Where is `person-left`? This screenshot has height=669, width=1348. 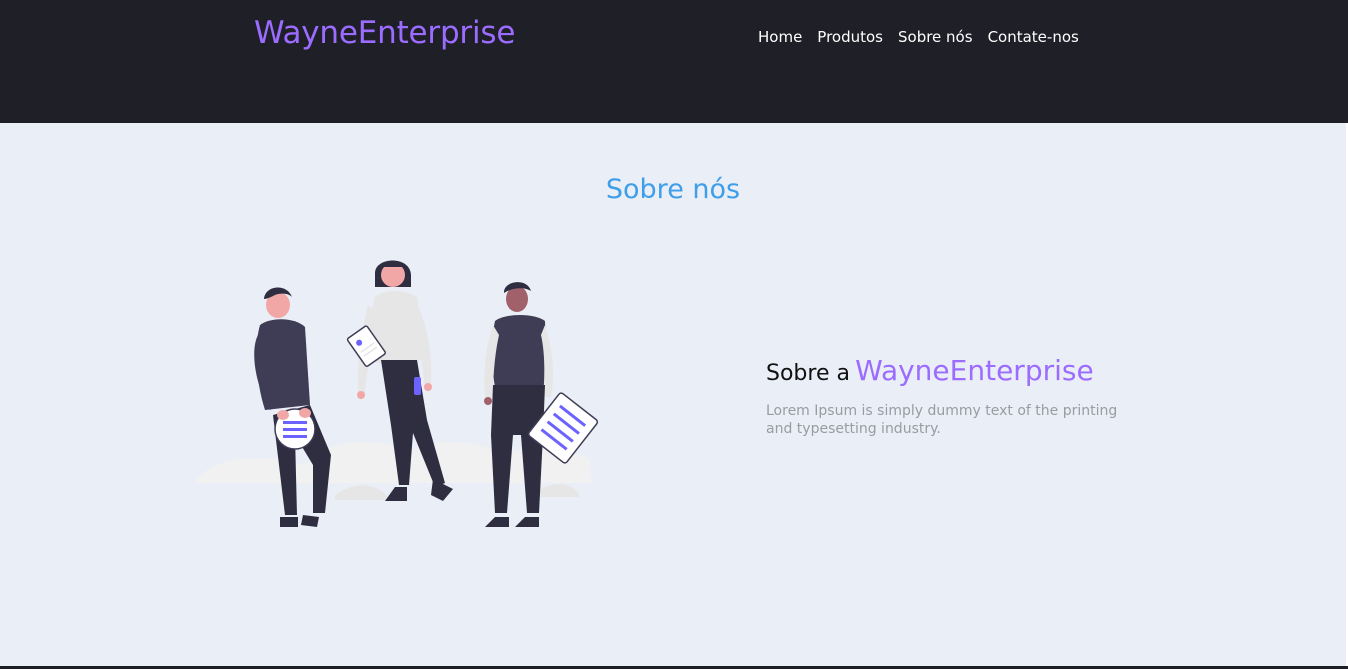 person-left is located at coordinates (292, 407).